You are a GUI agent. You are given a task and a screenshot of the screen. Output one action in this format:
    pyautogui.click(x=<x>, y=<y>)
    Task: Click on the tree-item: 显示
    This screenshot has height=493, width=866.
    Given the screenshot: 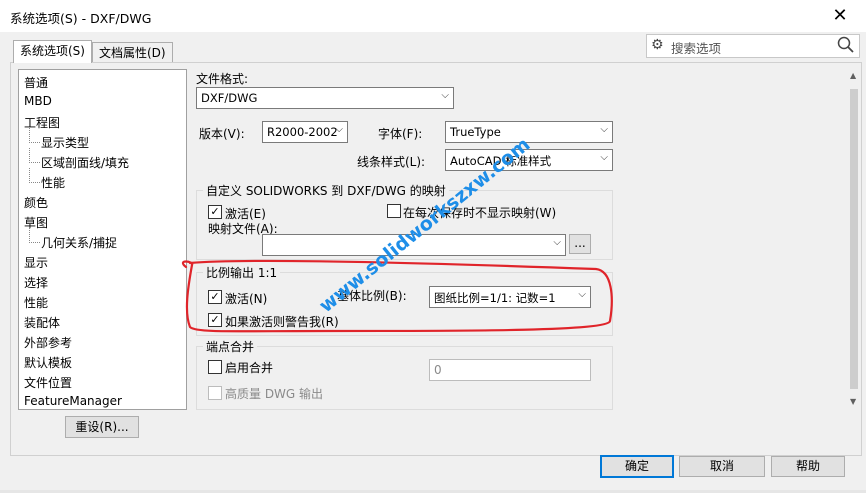 What is the action you would take?
    pyautogui.click(x=36, y=262)
    